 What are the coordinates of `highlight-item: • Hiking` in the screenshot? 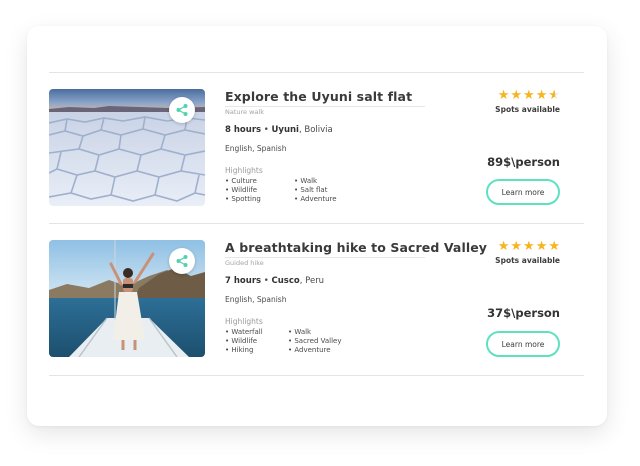 It's located at (239, 350).